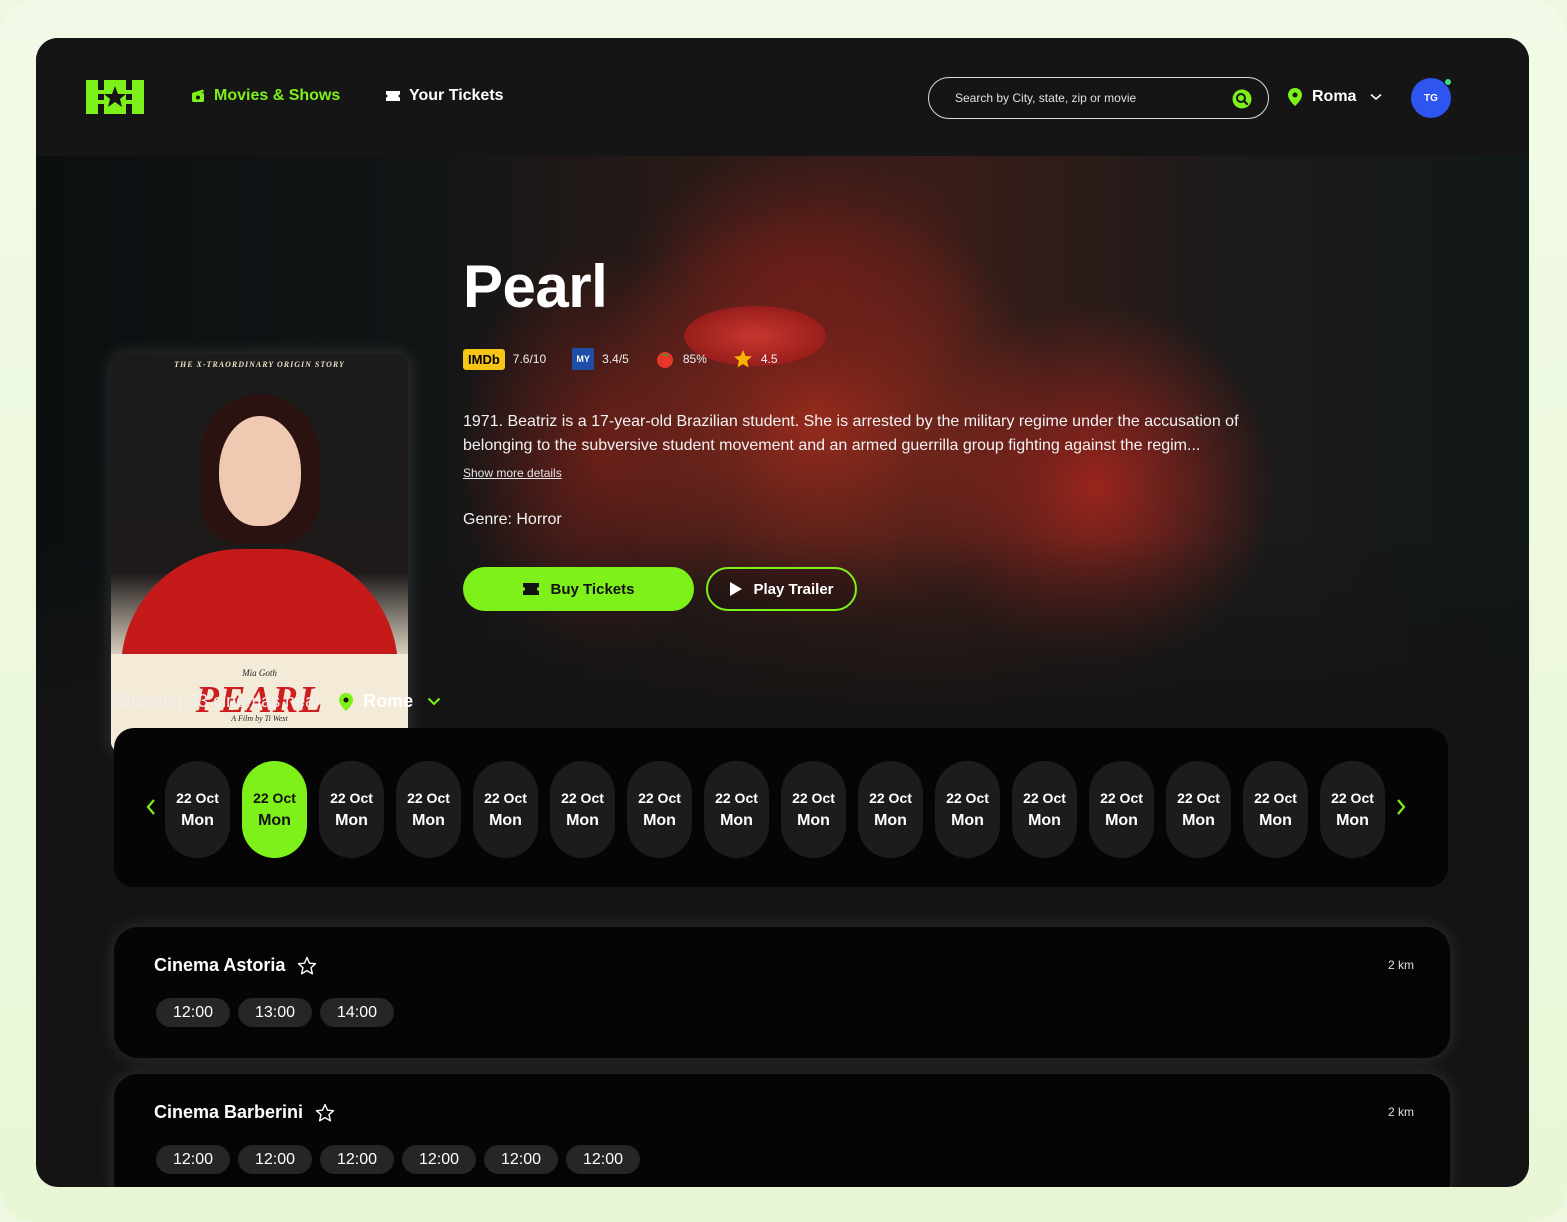  I want to click on online-status-dot, so click(1448, 82).